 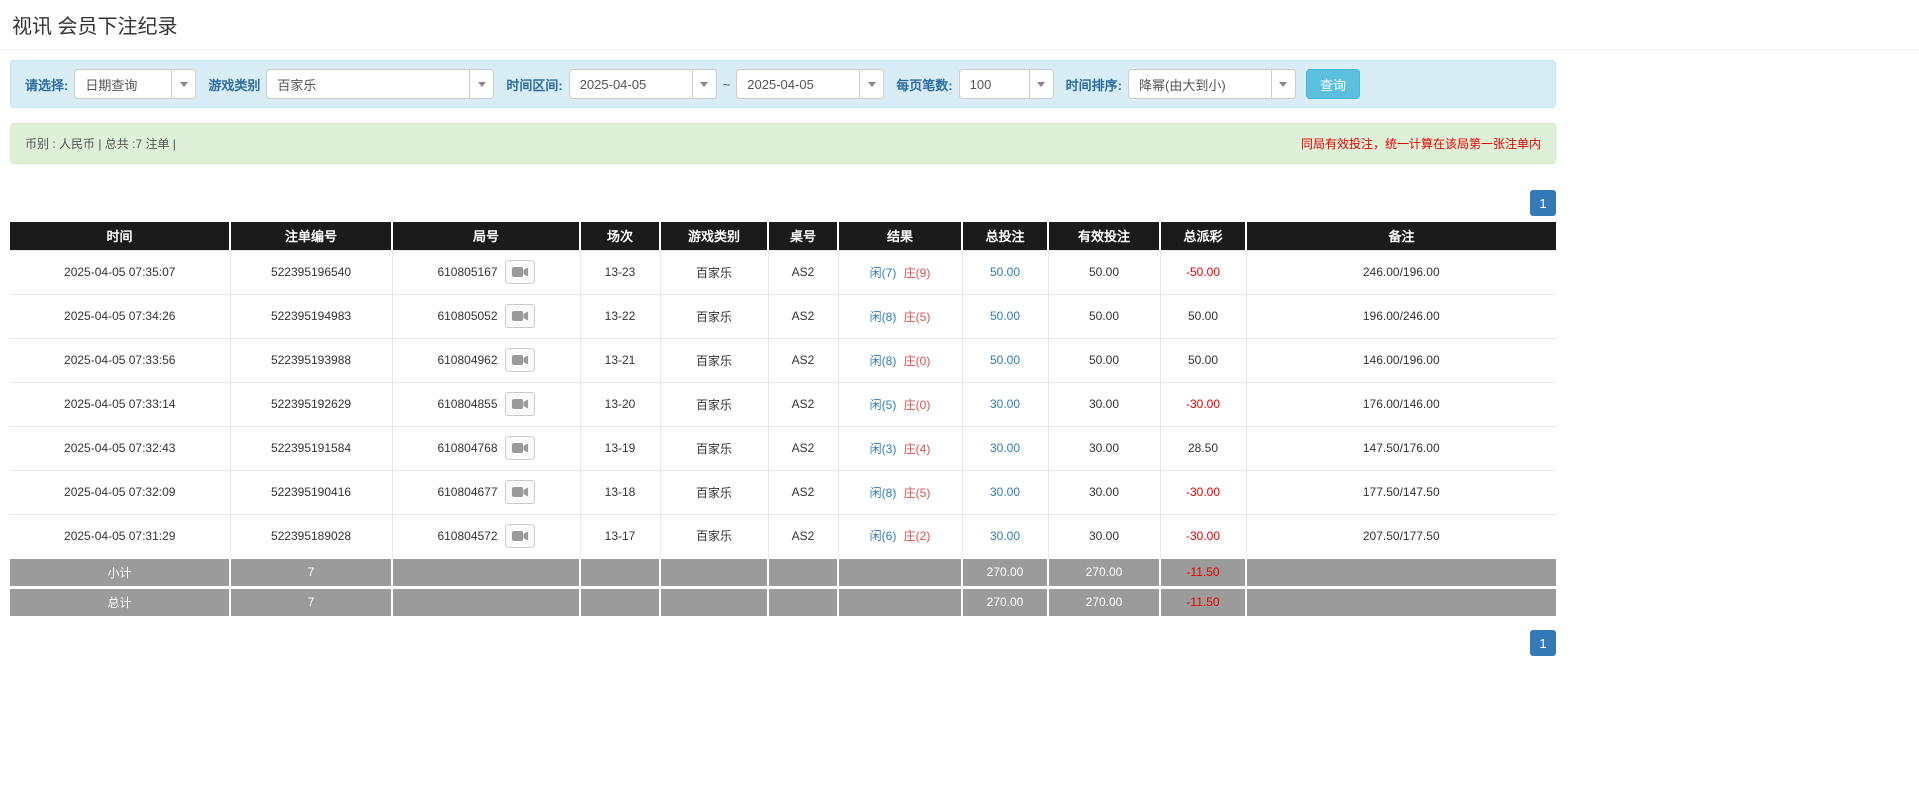 I want to click on subtotal-count: 7, so click(x=311, y=572).